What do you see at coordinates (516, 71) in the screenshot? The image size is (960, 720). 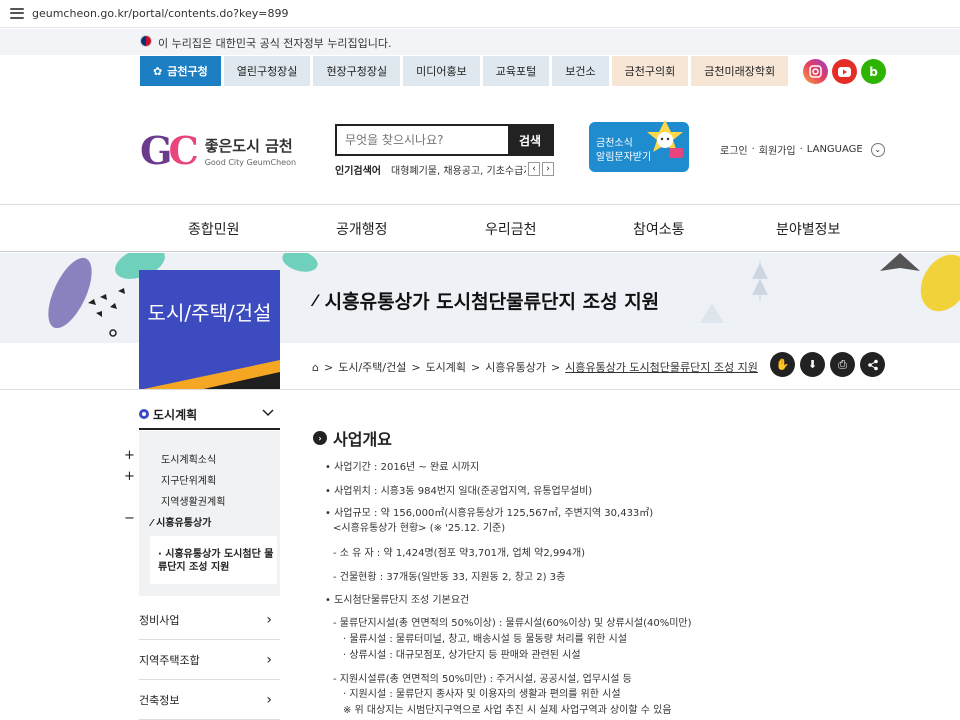 I see `tab-education: 교육포털` at bounding box center [516, 71].